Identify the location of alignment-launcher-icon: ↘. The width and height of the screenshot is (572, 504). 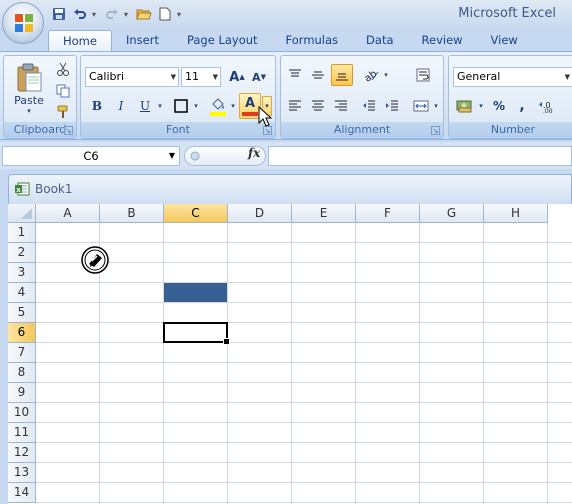
(435, 130).